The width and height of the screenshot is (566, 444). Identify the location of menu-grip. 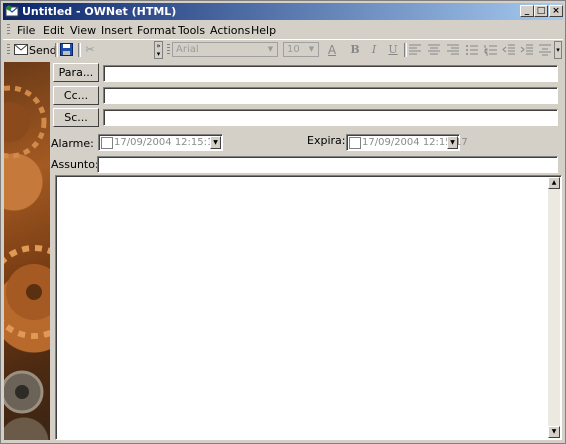
(8, 30).